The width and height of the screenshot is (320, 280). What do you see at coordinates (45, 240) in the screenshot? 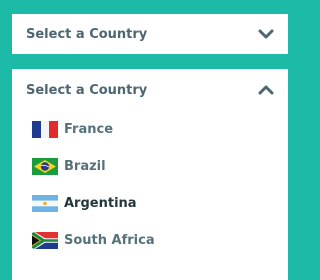
I see `south-africa-flag-icon` at bounding box center [45, 240].